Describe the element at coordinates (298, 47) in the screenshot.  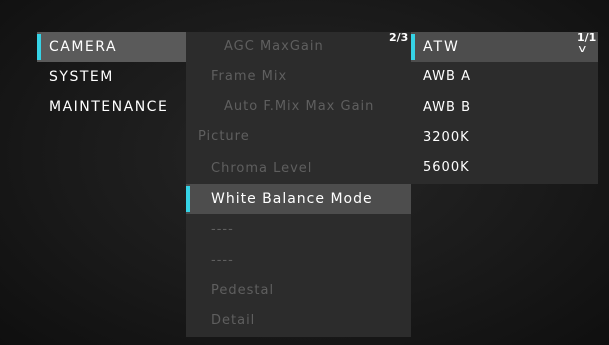
I see `submenu-item-agc-maxgain: AGC MaxGain` at that location.